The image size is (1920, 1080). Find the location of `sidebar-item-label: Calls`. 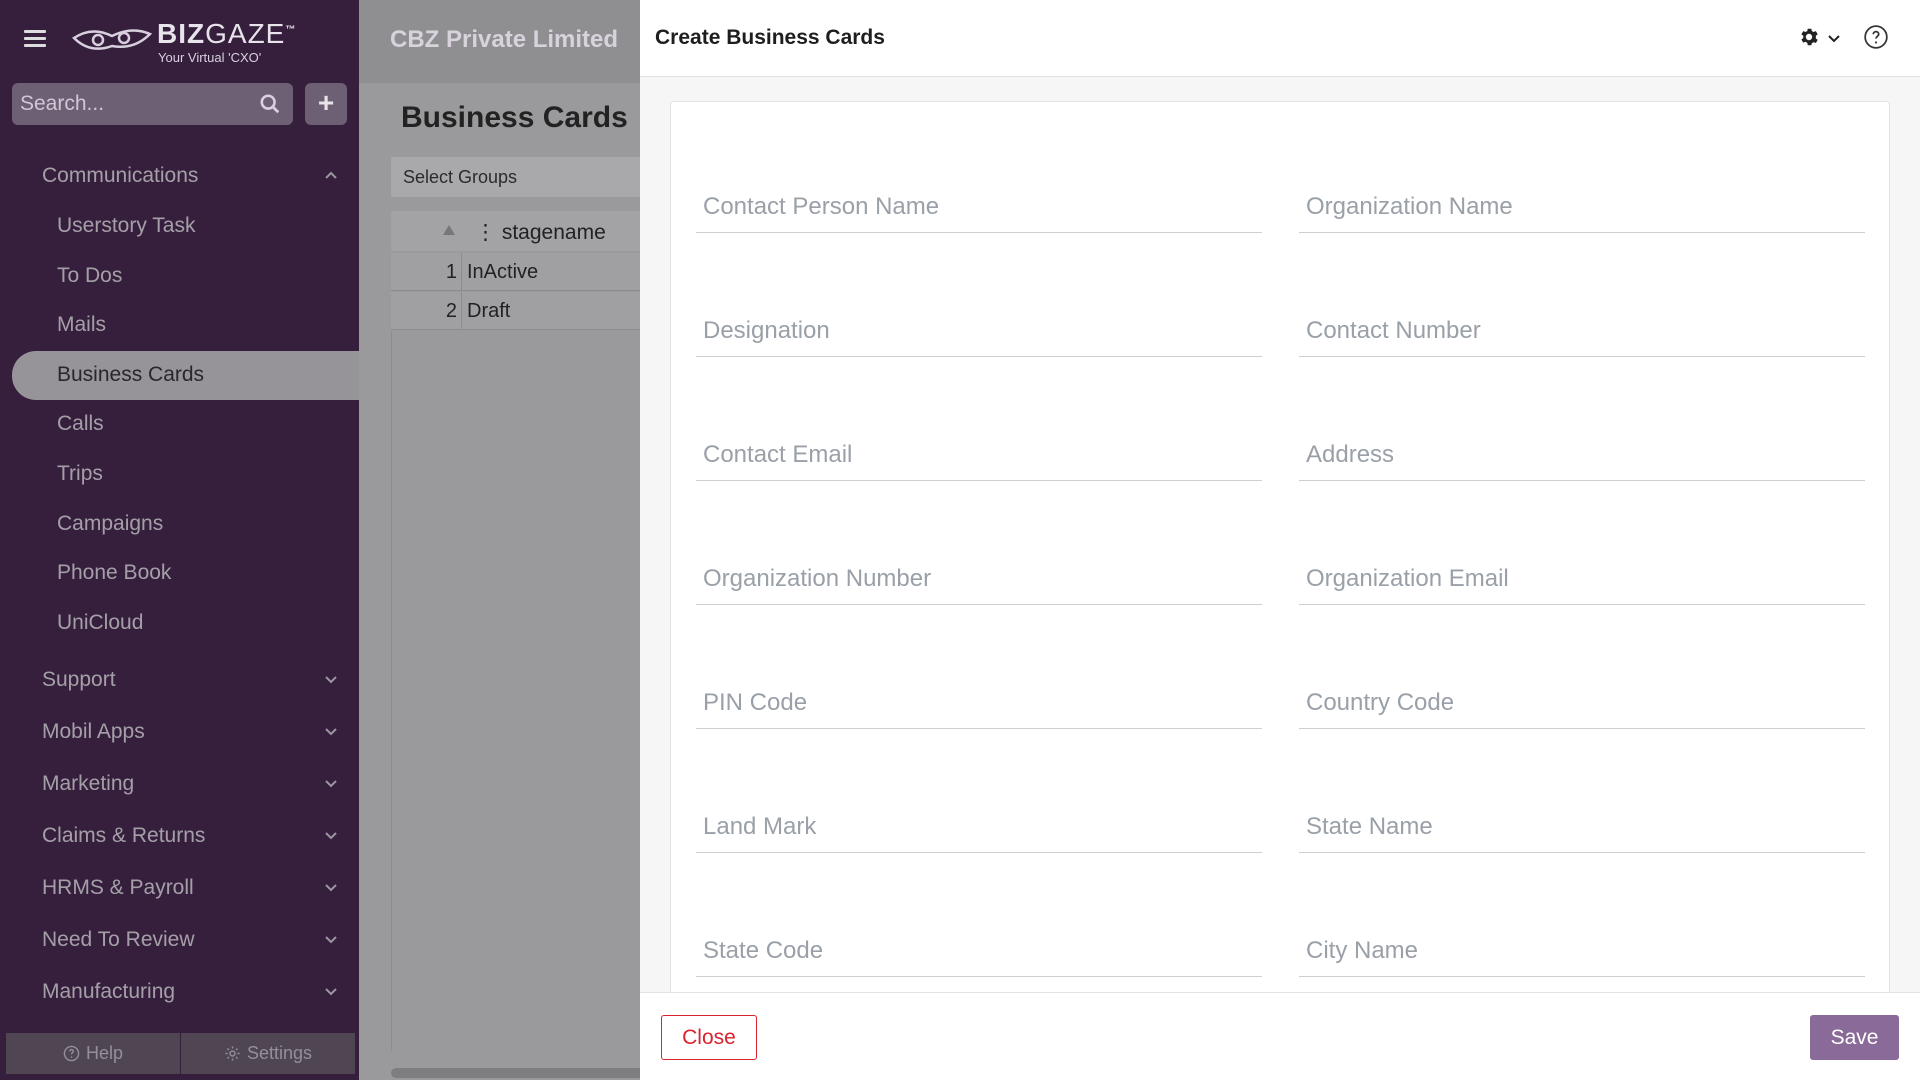

sidebar-item-label: Calls is located at coordinates (80, 424).